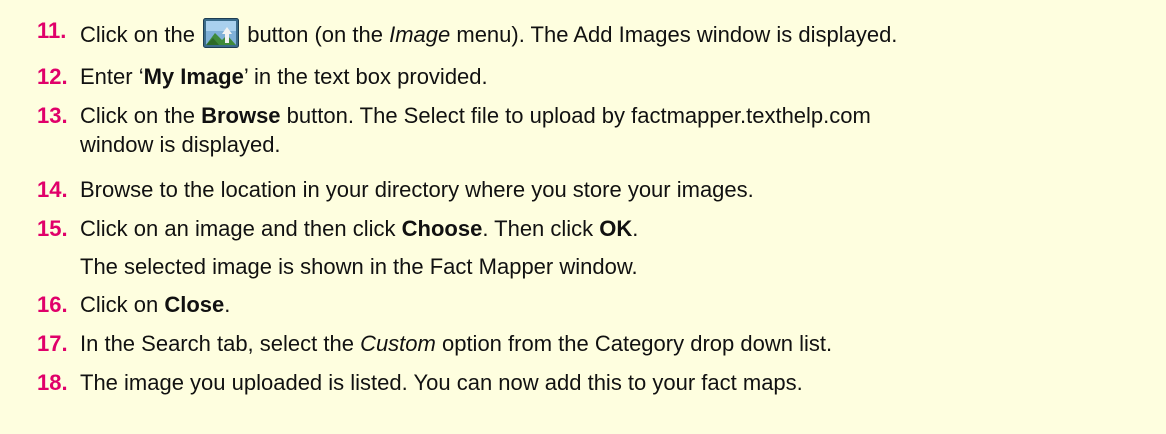  What do you see at coordinates (52, 304) in the screenshot?
I see `step-number: 16.` at bounding box center [52, 304].